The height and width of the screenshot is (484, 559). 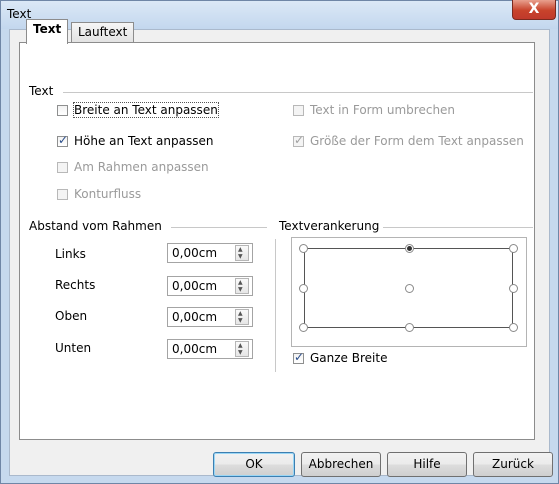 What do you see at coordinates (409, 248) in the screenshot?
I see `anchor-top-center` at bounding box center [409, 248].